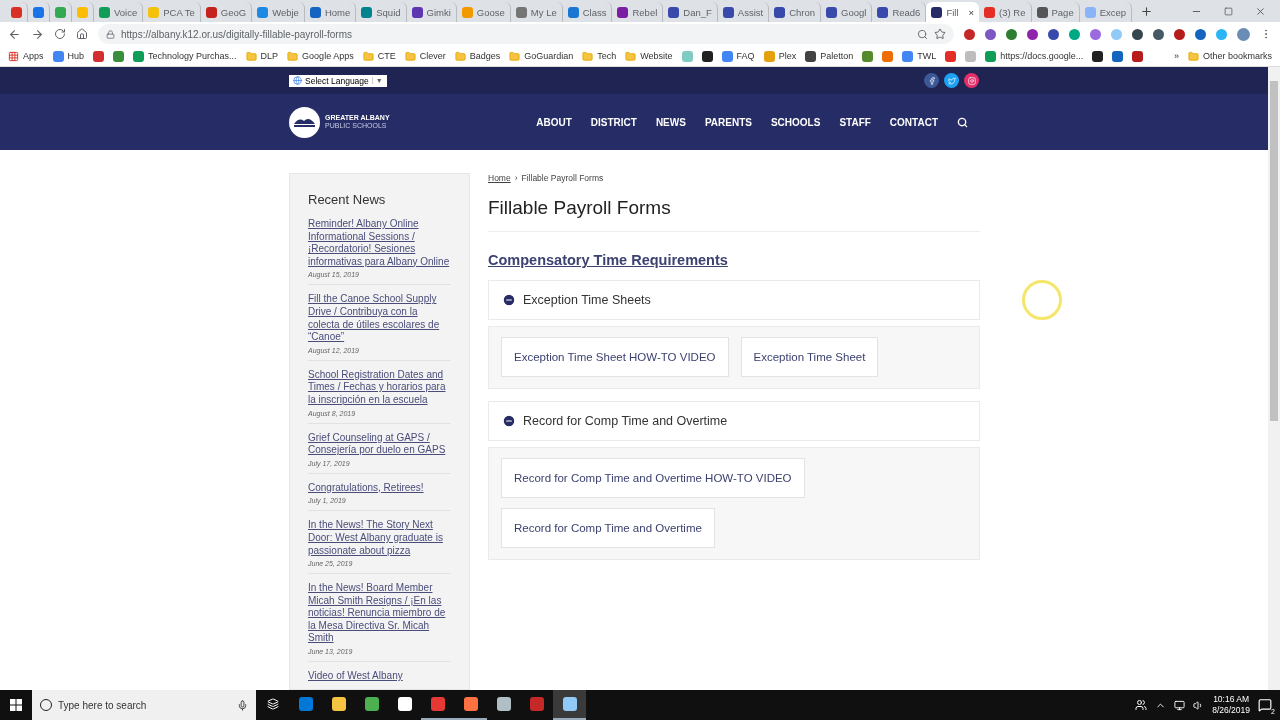 The width and height of the screenshot is (1280, 720). Describe the element at coordinates (381, 12) in the screenshot. I see `browser-tab: Squid` at that location.